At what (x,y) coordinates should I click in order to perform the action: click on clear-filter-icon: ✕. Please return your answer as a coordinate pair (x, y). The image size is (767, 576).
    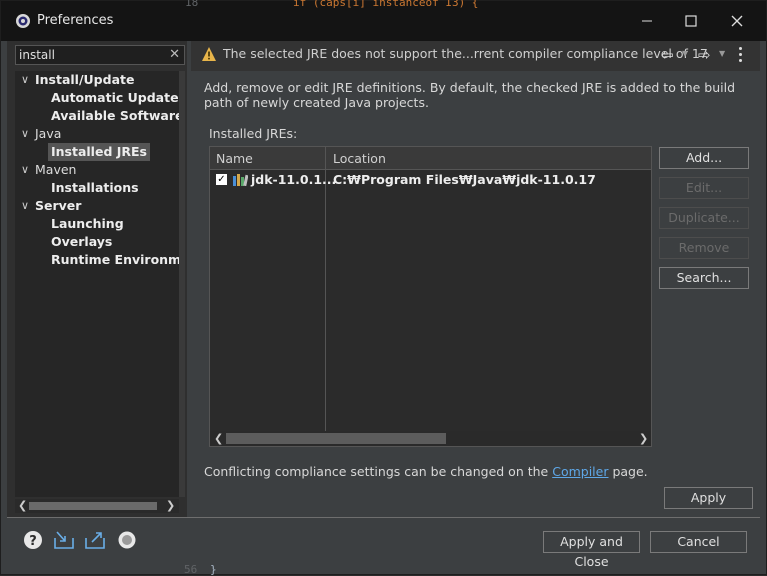
    Looking at the image, I should click on (174, 55).